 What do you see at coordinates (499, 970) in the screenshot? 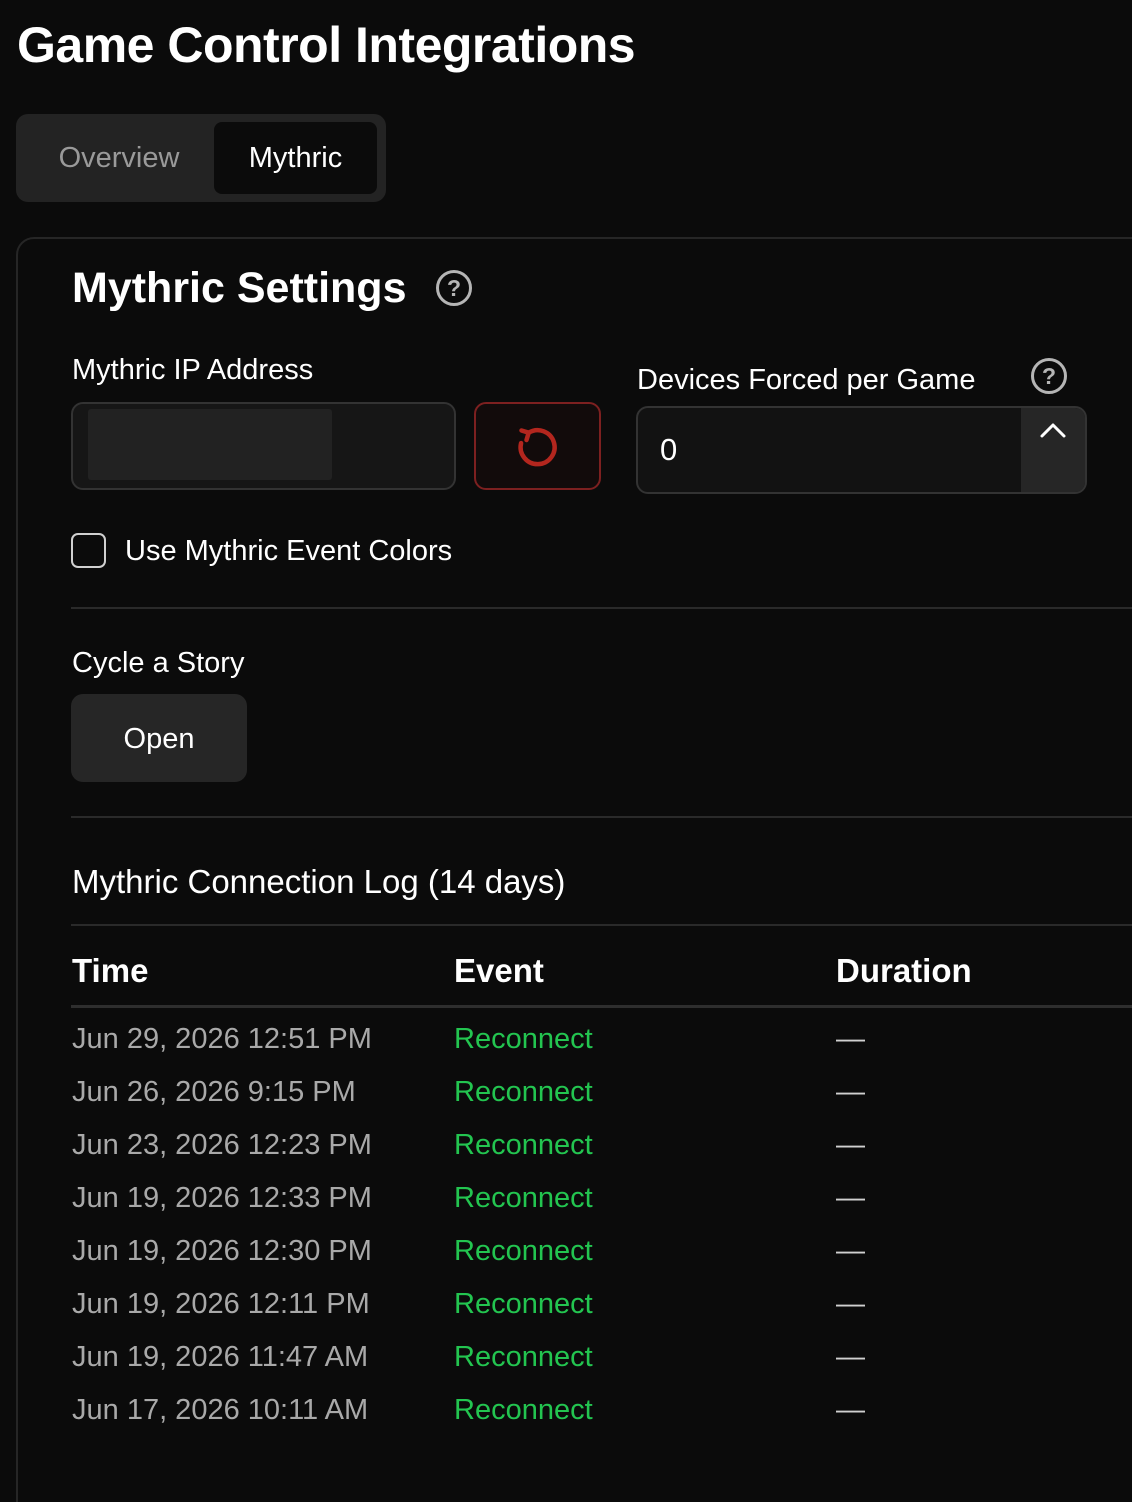
I see `column-header-event: Event` at bounding box center [499, 970].